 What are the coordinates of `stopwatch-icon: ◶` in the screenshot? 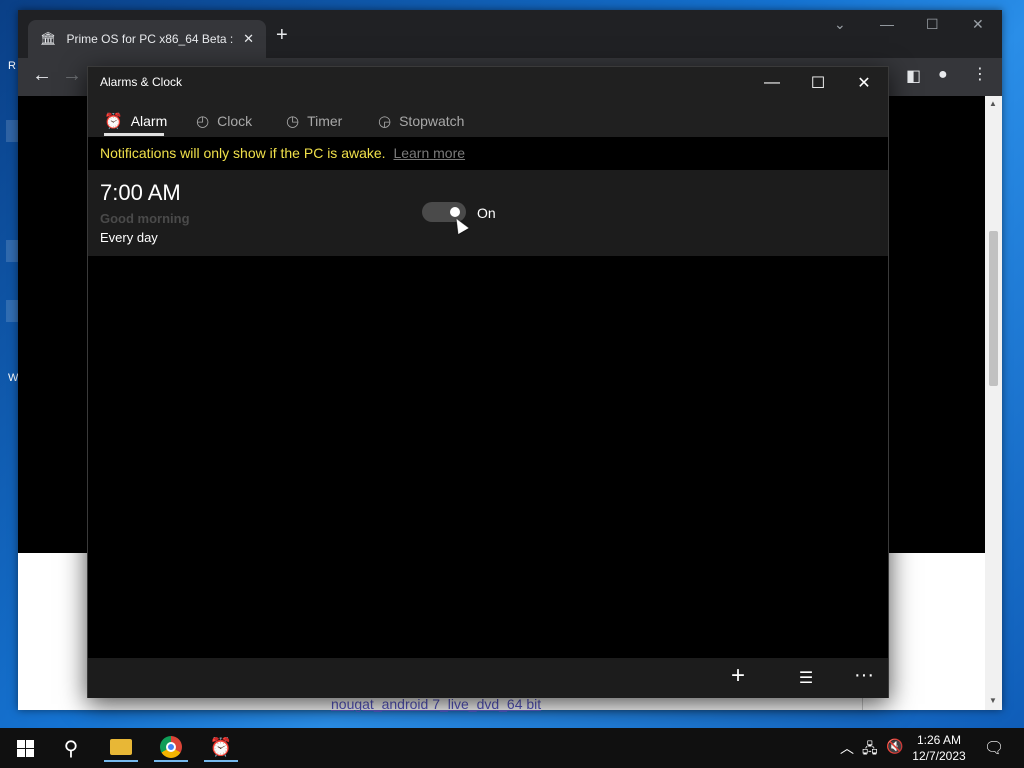 It's located at (385, 121).